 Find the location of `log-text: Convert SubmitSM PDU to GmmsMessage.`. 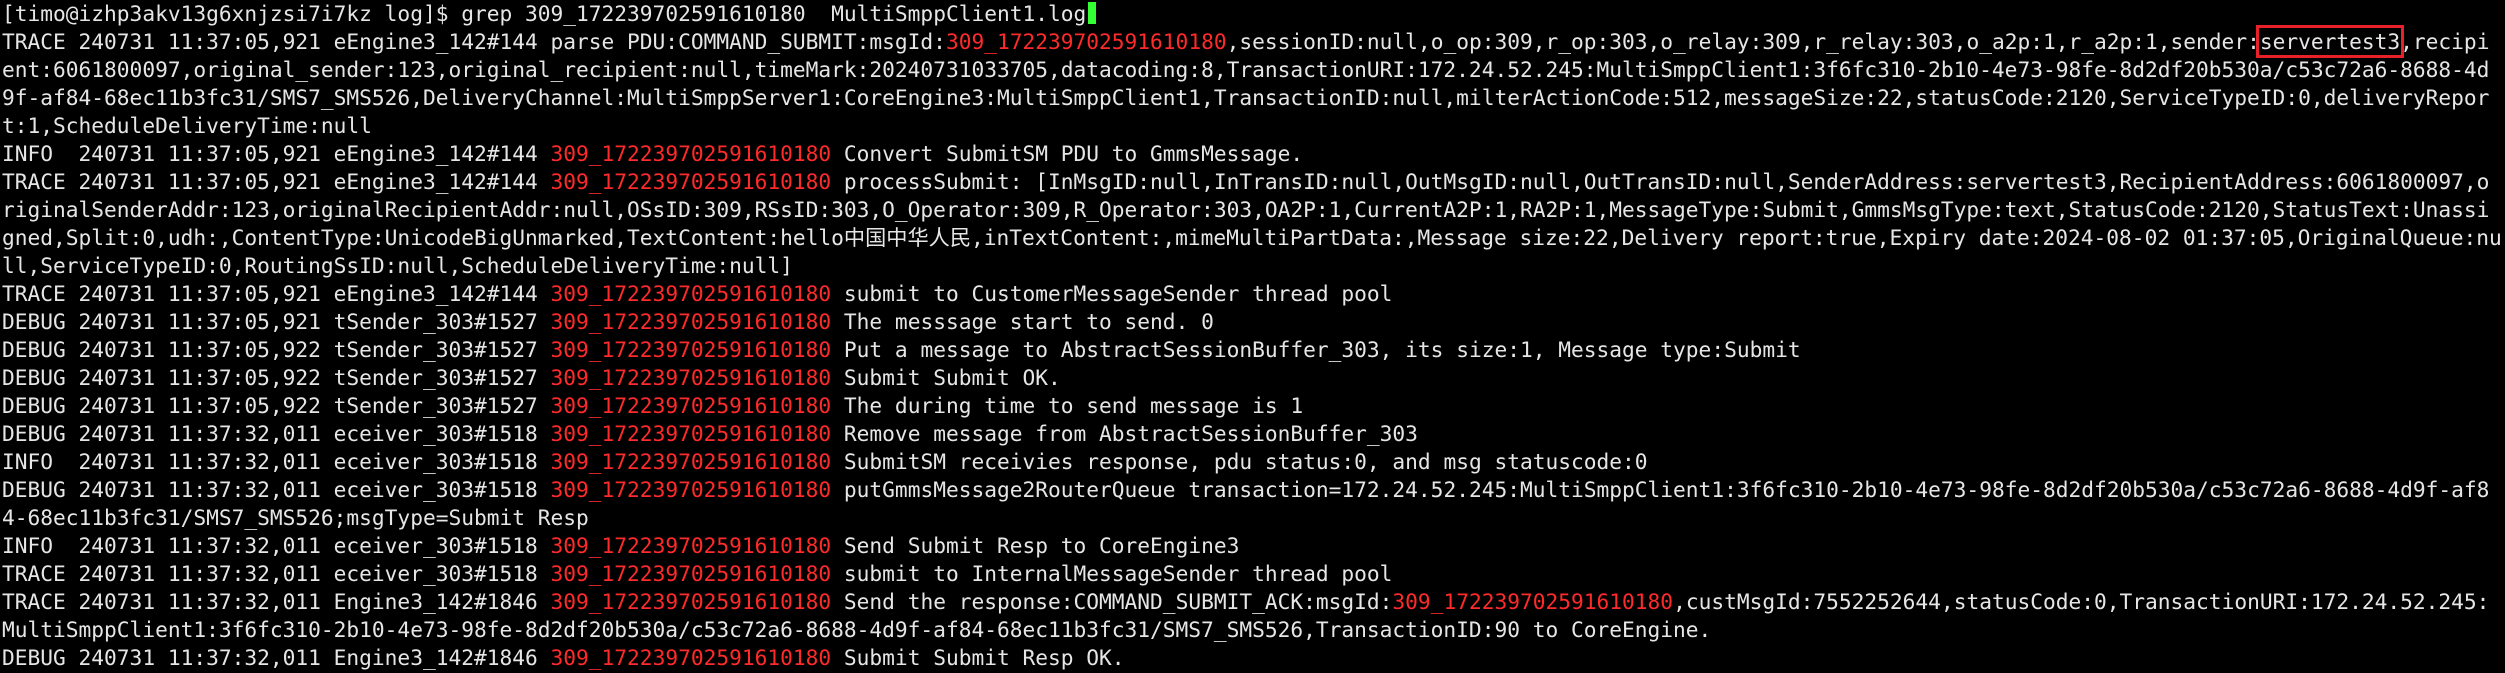

log-text: Convert SubmitSM PDU to GmmsMessage. is located at coordinates (1067, 153).